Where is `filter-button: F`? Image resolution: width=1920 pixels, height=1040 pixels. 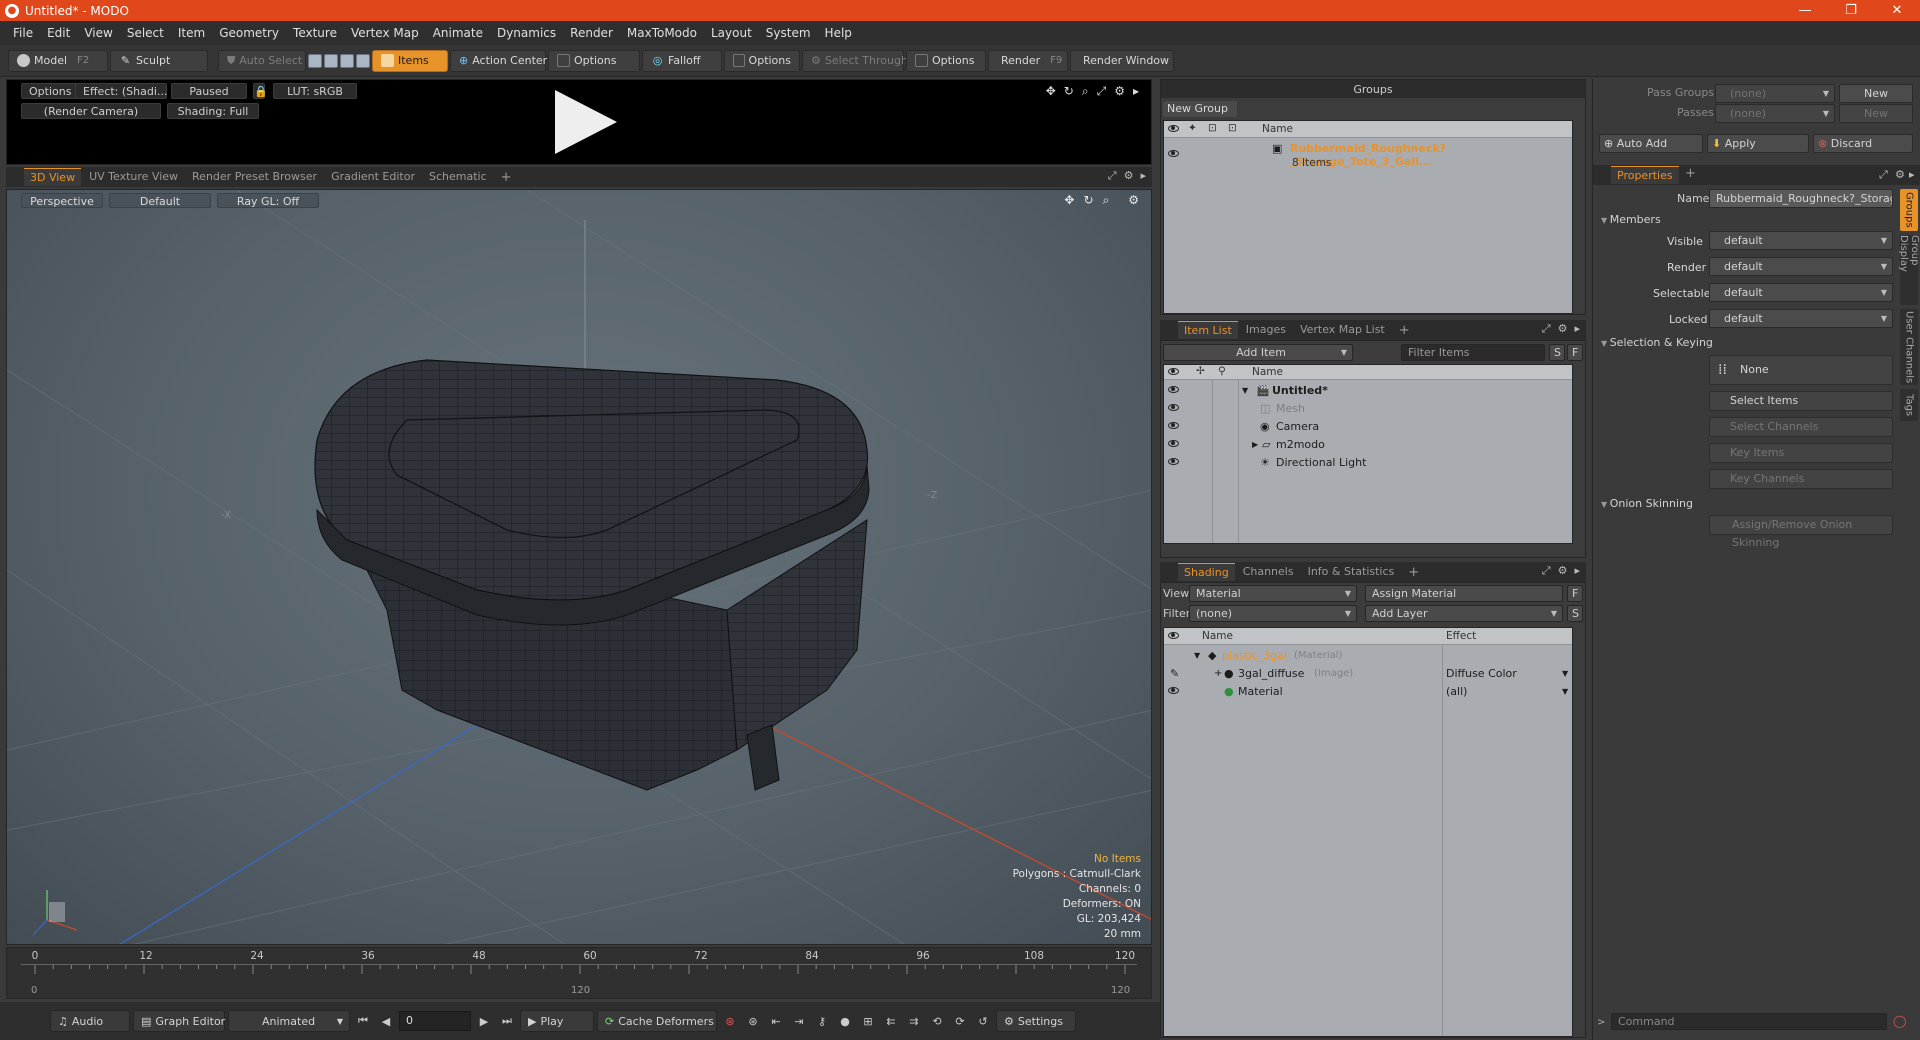 filter-button: F is located at coordinates (1575, 352).